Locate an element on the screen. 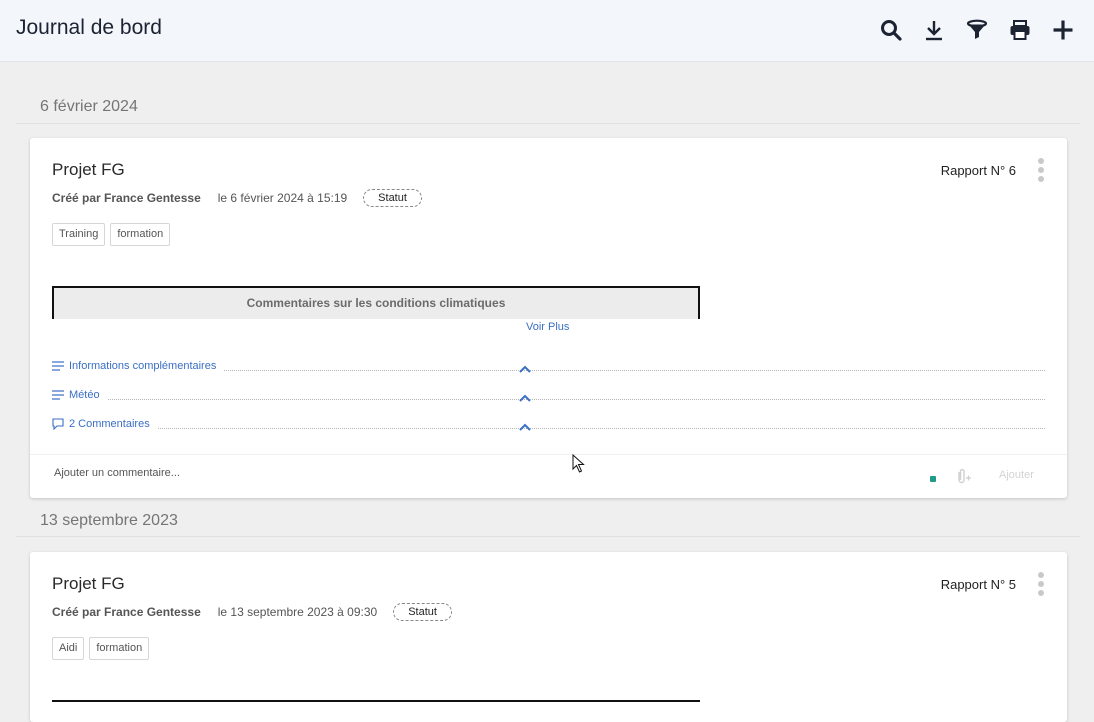 The height and width of the screenshot is (722, 1094). print-icon is located at coordinates (1019, 30).